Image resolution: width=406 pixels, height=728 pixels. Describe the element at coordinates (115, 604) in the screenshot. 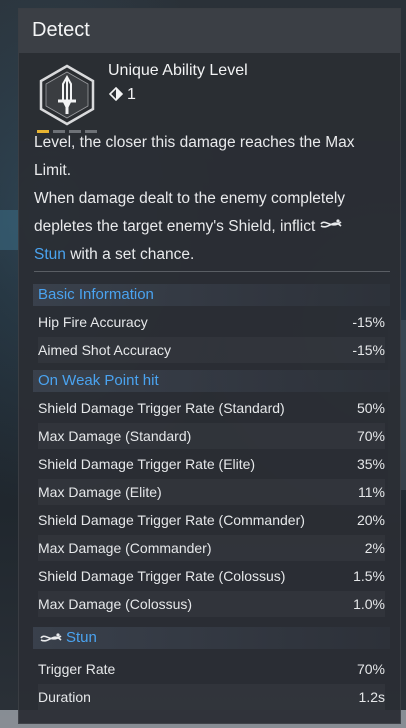

I see `stat-label: Max Damage (Colossus)` at that location.